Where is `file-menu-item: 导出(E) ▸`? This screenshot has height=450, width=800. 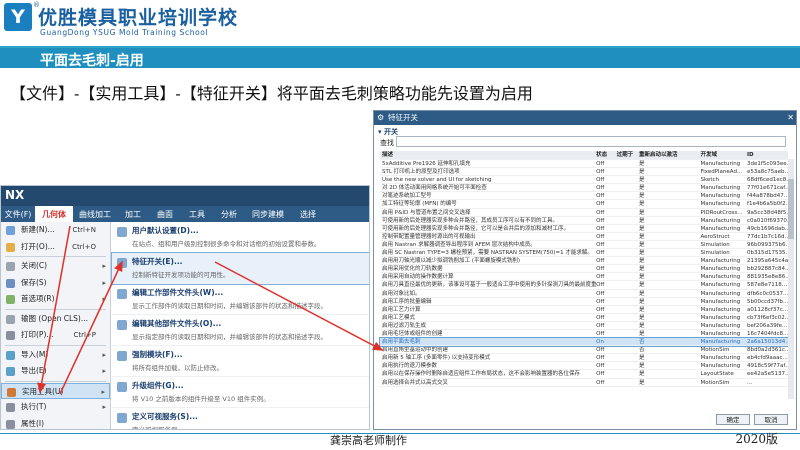 file-menu-item: 导出(E) ▸ is located at coordinates (55, 371).